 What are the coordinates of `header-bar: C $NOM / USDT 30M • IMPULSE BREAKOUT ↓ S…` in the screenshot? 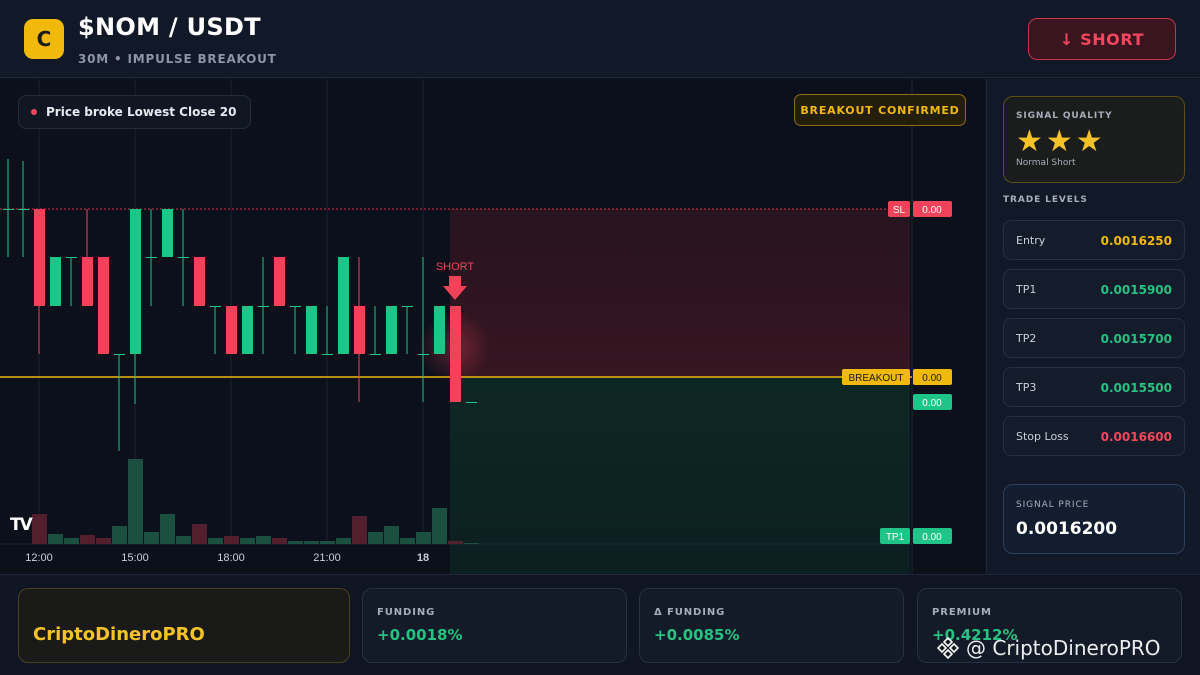 It's located at (600, 39).